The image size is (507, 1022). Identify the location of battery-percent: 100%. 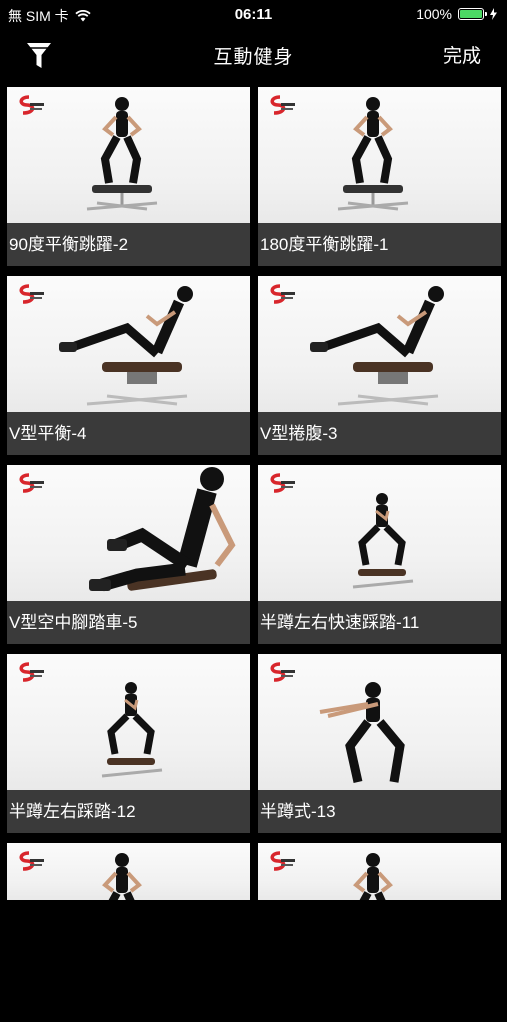
(434, 14).